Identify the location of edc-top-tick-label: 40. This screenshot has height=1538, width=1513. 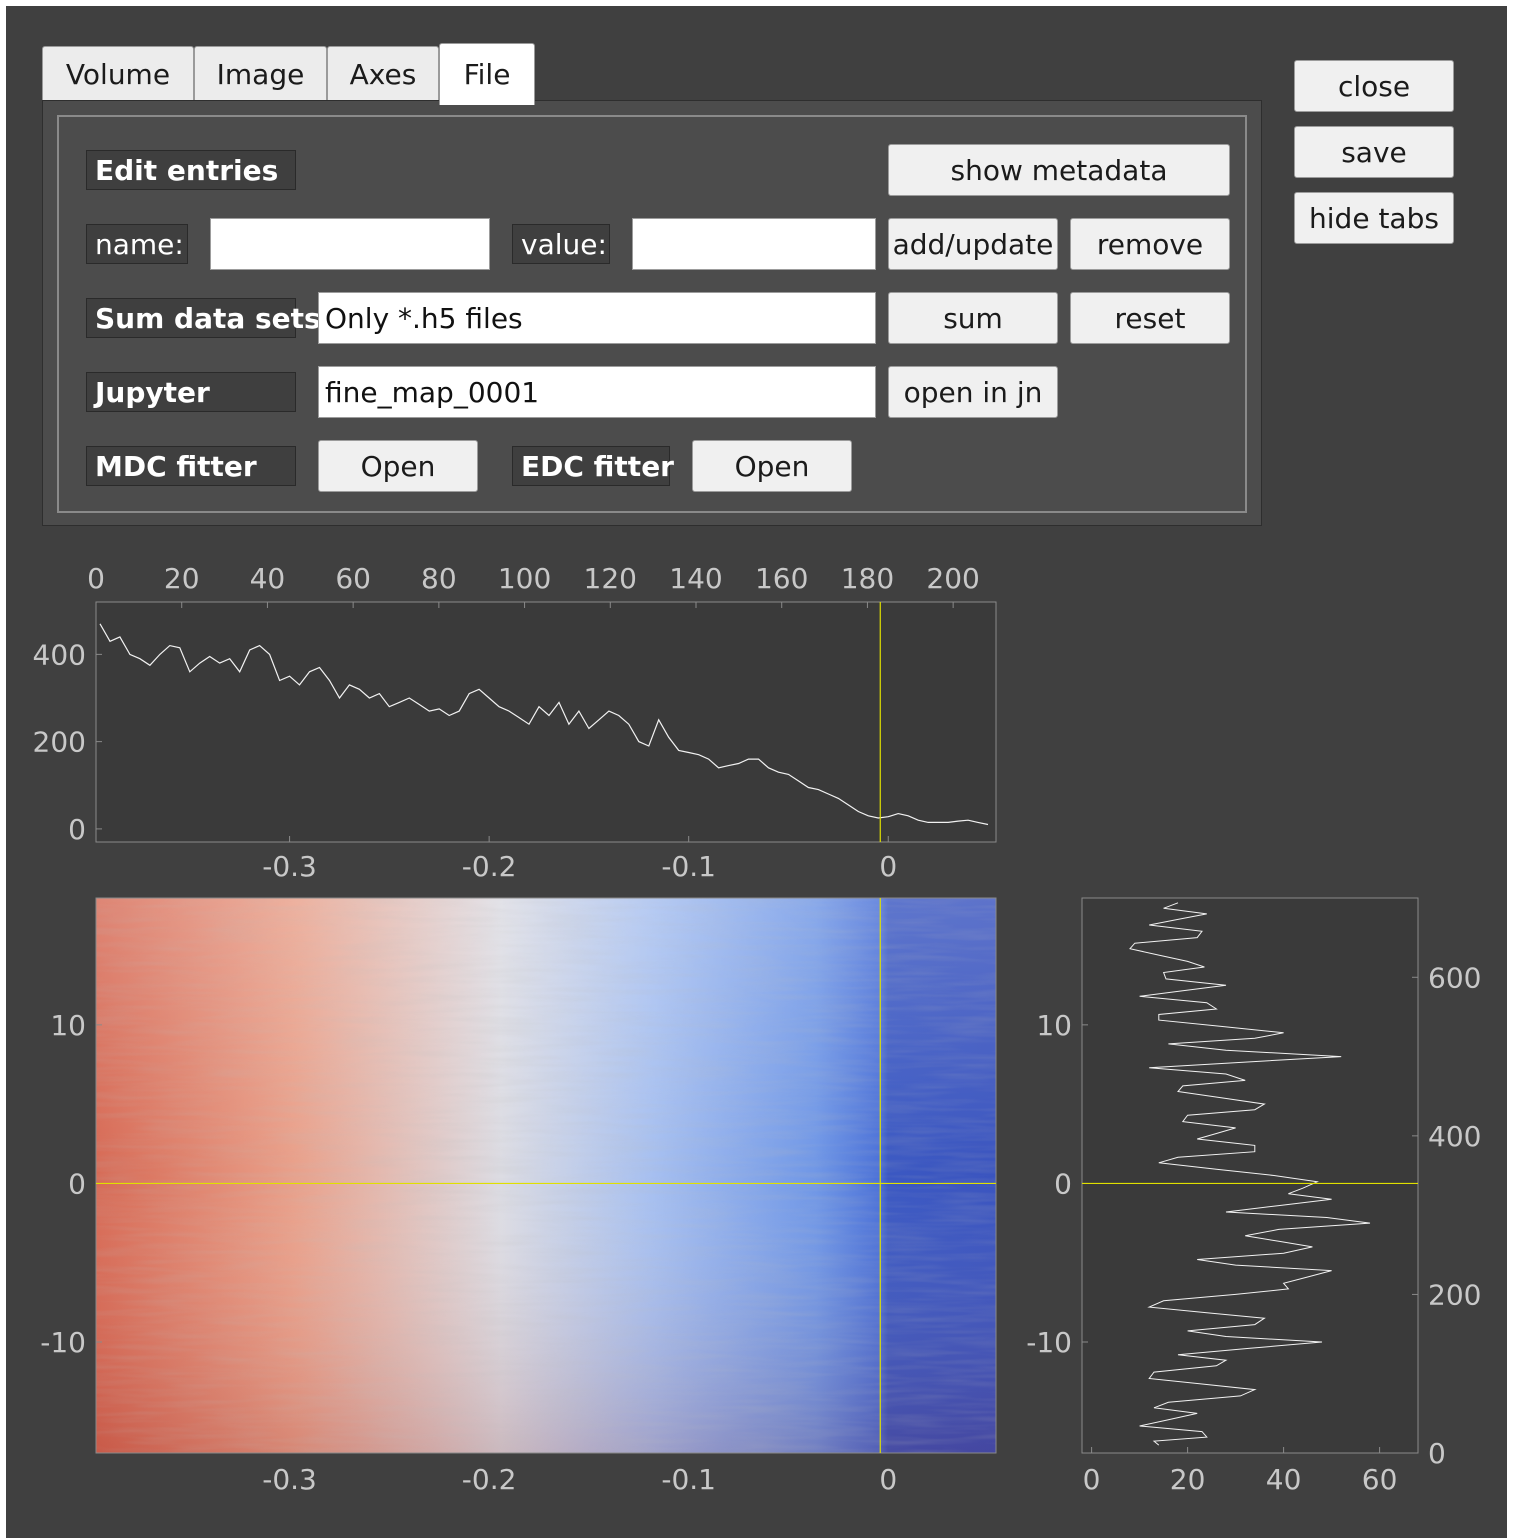
(268, 578).